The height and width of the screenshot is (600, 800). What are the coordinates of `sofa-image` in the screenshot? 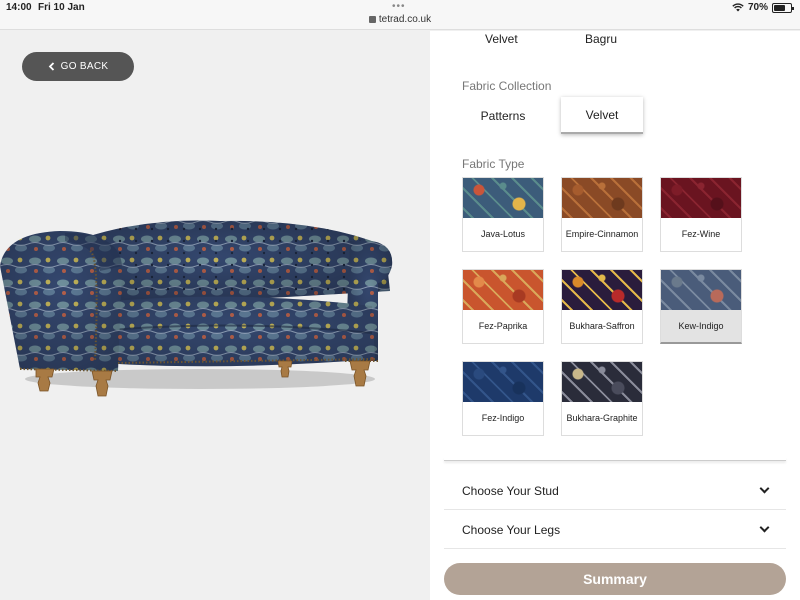 It's located at (196, 308).